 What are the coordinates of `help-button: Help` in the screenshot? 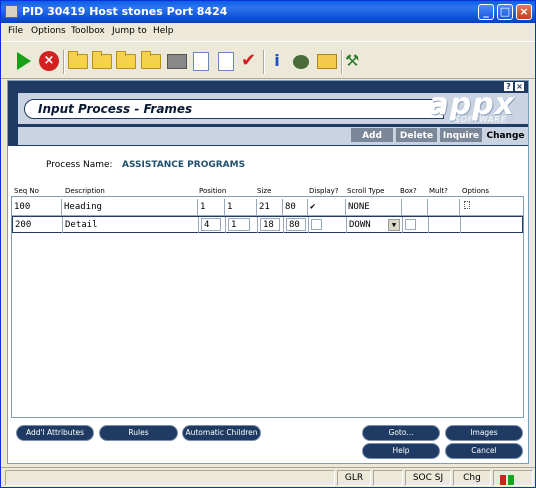 It's located at (401, 451).